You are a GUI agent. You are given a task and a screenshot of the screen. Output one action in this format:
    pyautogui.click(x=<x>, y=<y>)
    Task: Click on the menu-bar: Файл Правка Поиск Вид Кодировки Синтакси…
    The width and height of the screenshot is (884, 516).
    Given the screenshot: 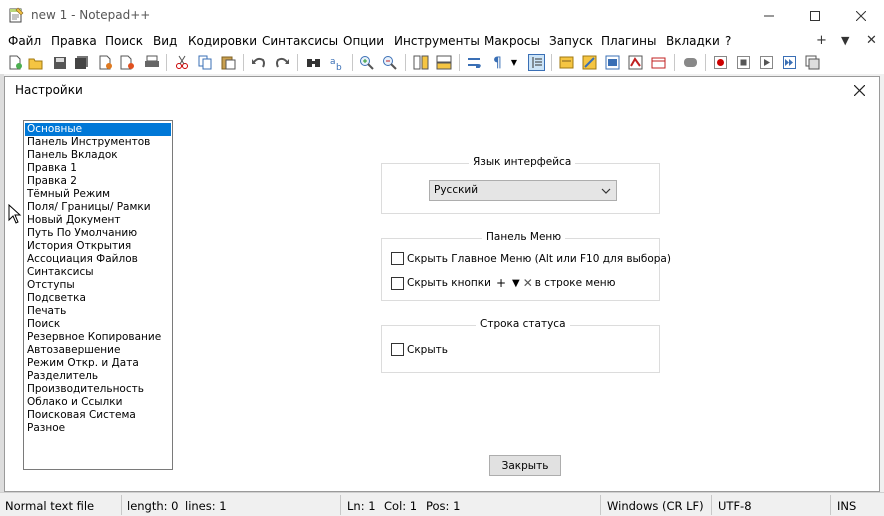 What is the action you would take?
    pyautogui.click(x=442, y=41)
    